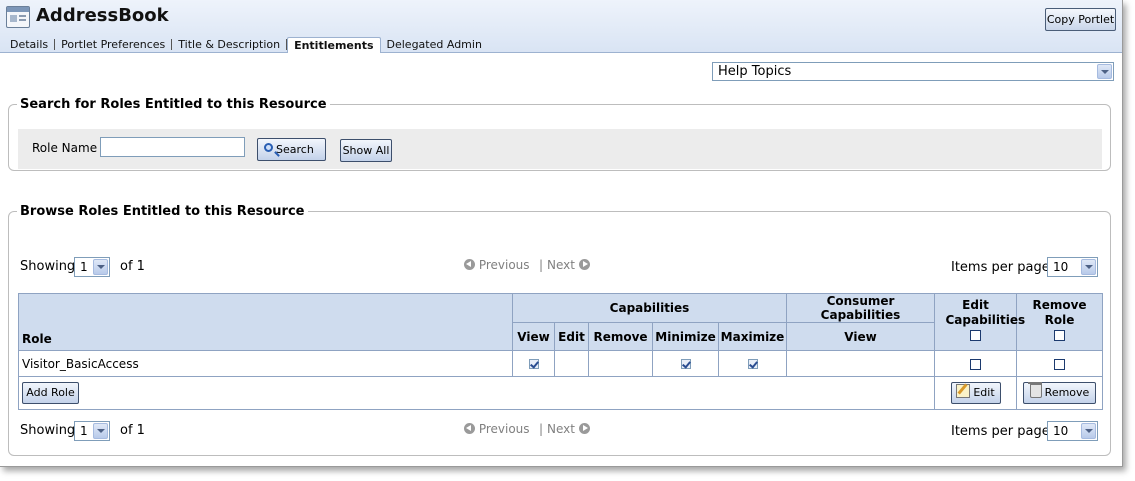  I want to click on capability-minimize-checkbox, so click(685, 364).